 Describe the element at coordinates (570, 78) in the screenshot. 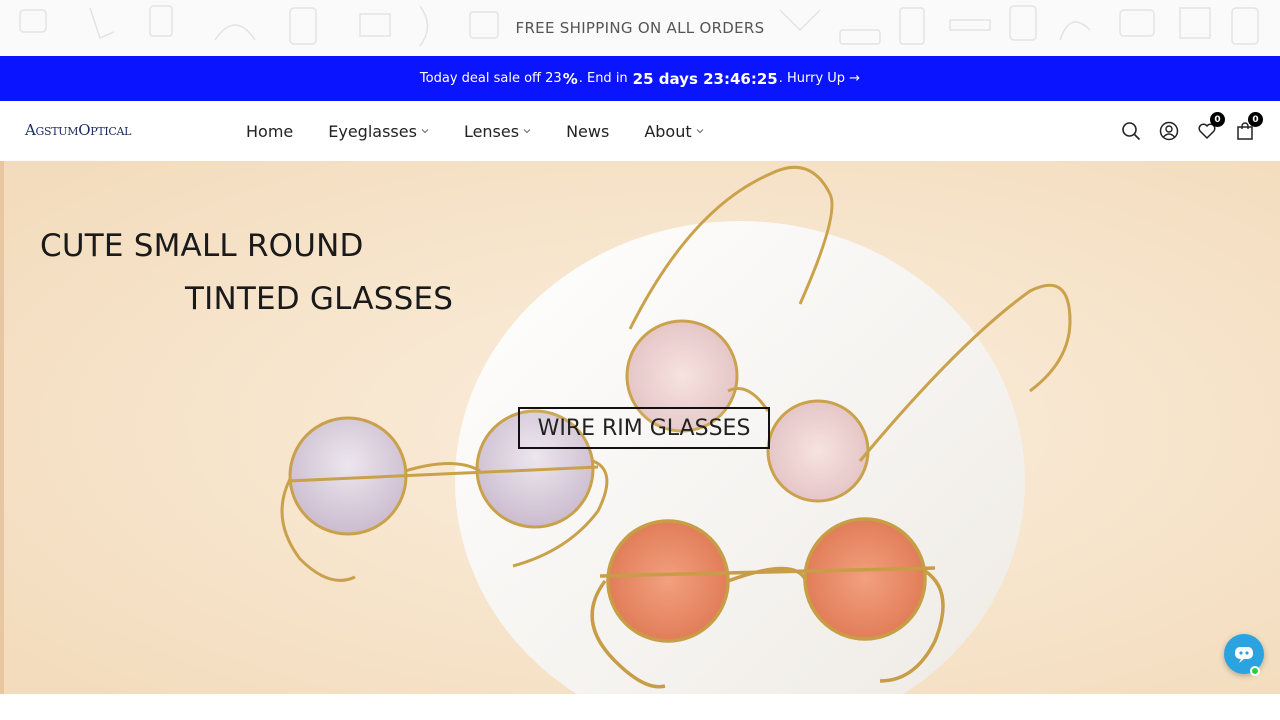

I see `deal-percent: %` at that location.